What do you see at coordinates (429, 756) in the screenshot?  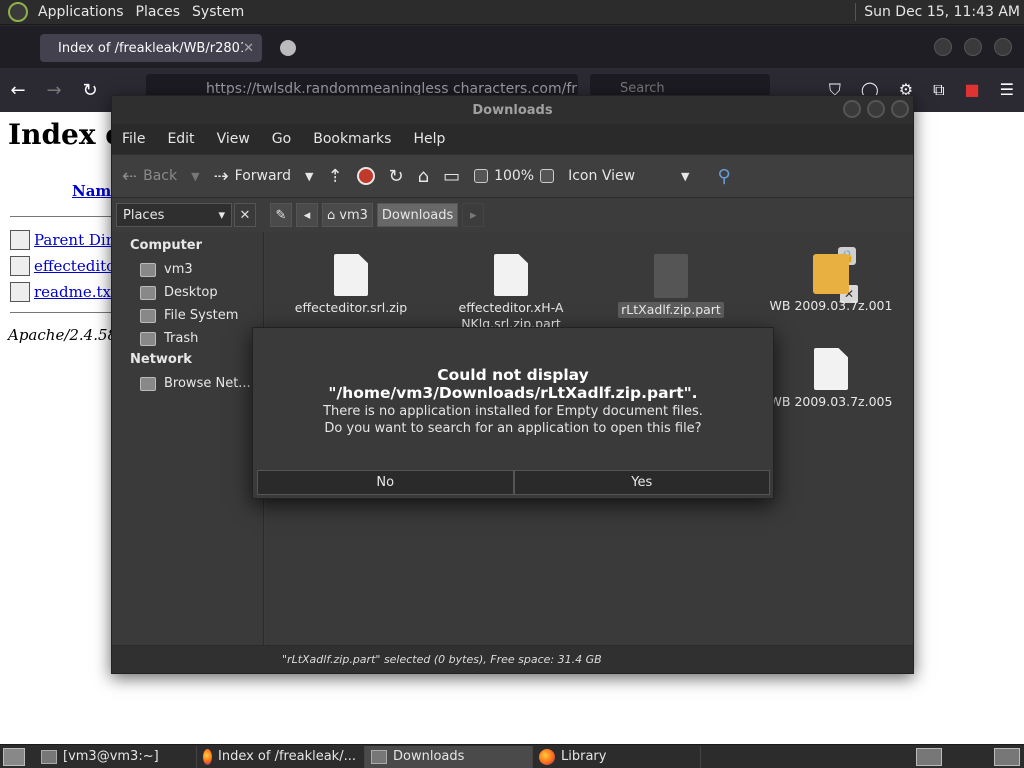 I see `taskbar-item-label: Downloads` at bounding box center [429, 756].